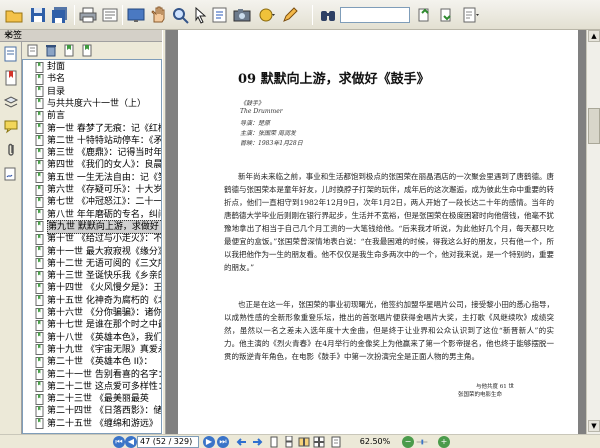 Image resolution: width=600 pixels, height=448 pixels. I want to click on bookmark-item: 第一世 春梦了无痕：记《红楼, so click(92, 129).